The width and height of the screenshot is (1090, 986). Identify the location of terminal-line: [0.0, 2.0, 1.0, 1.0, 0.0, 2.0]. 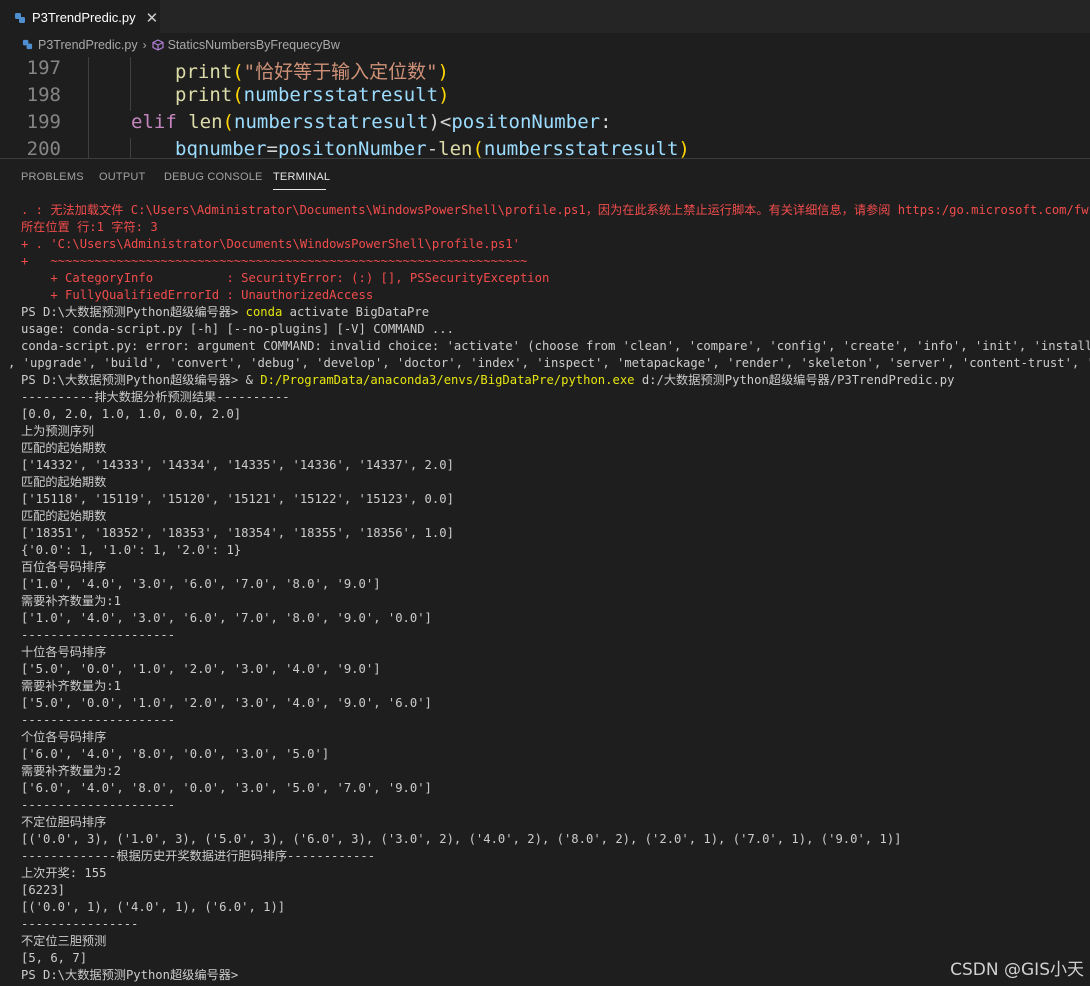
(131, 414).